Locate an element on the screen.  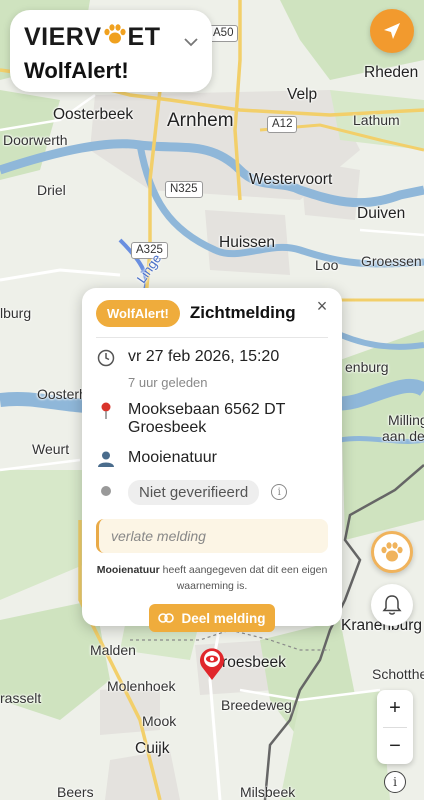
share-label: Deel melding is located at coordinates (223, 618).